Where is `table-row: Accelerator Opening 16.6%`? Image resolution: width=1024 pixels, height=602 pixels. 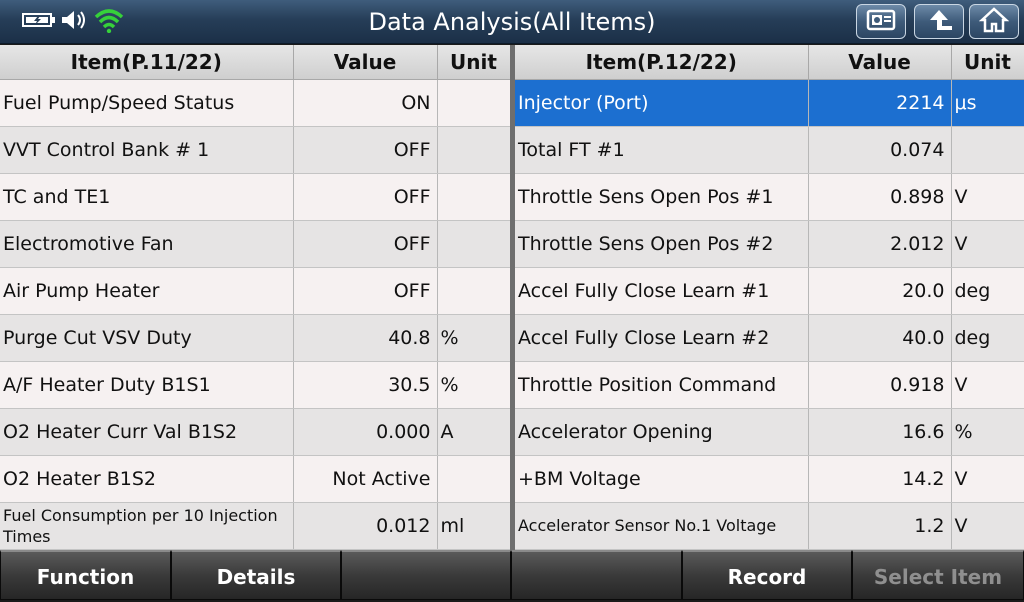
table-row: Accelerator Opening 16.6% is located at coordinates (769, 432).